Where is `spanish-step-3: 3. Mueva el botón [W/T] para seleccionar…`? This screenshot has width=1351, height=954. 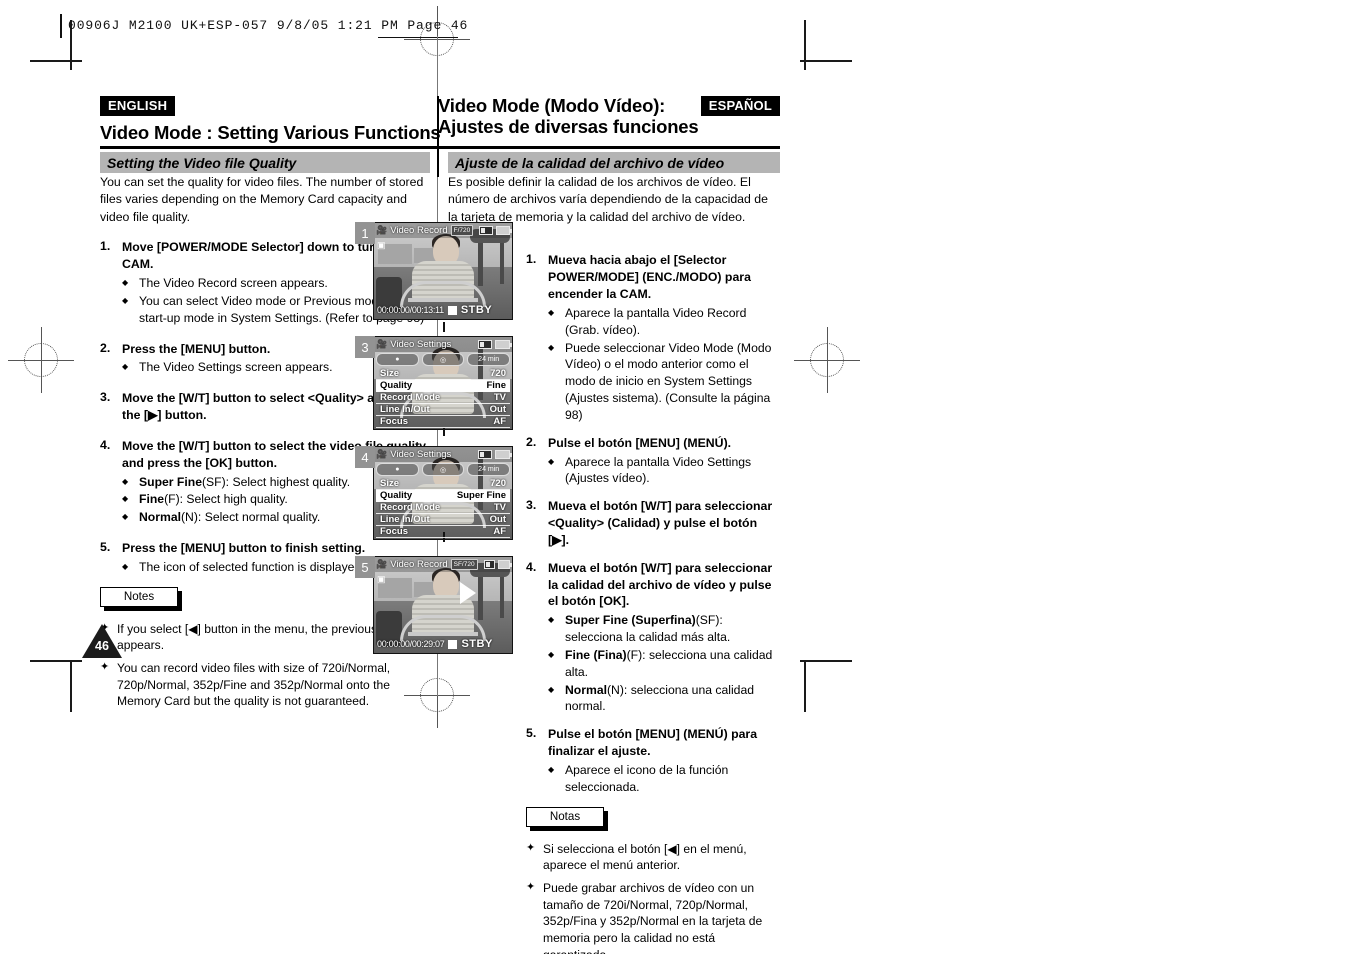
spanish-step-3: 3. Mueva el botón [W/T] para seleccionar… is located at coordinates (653, 523).